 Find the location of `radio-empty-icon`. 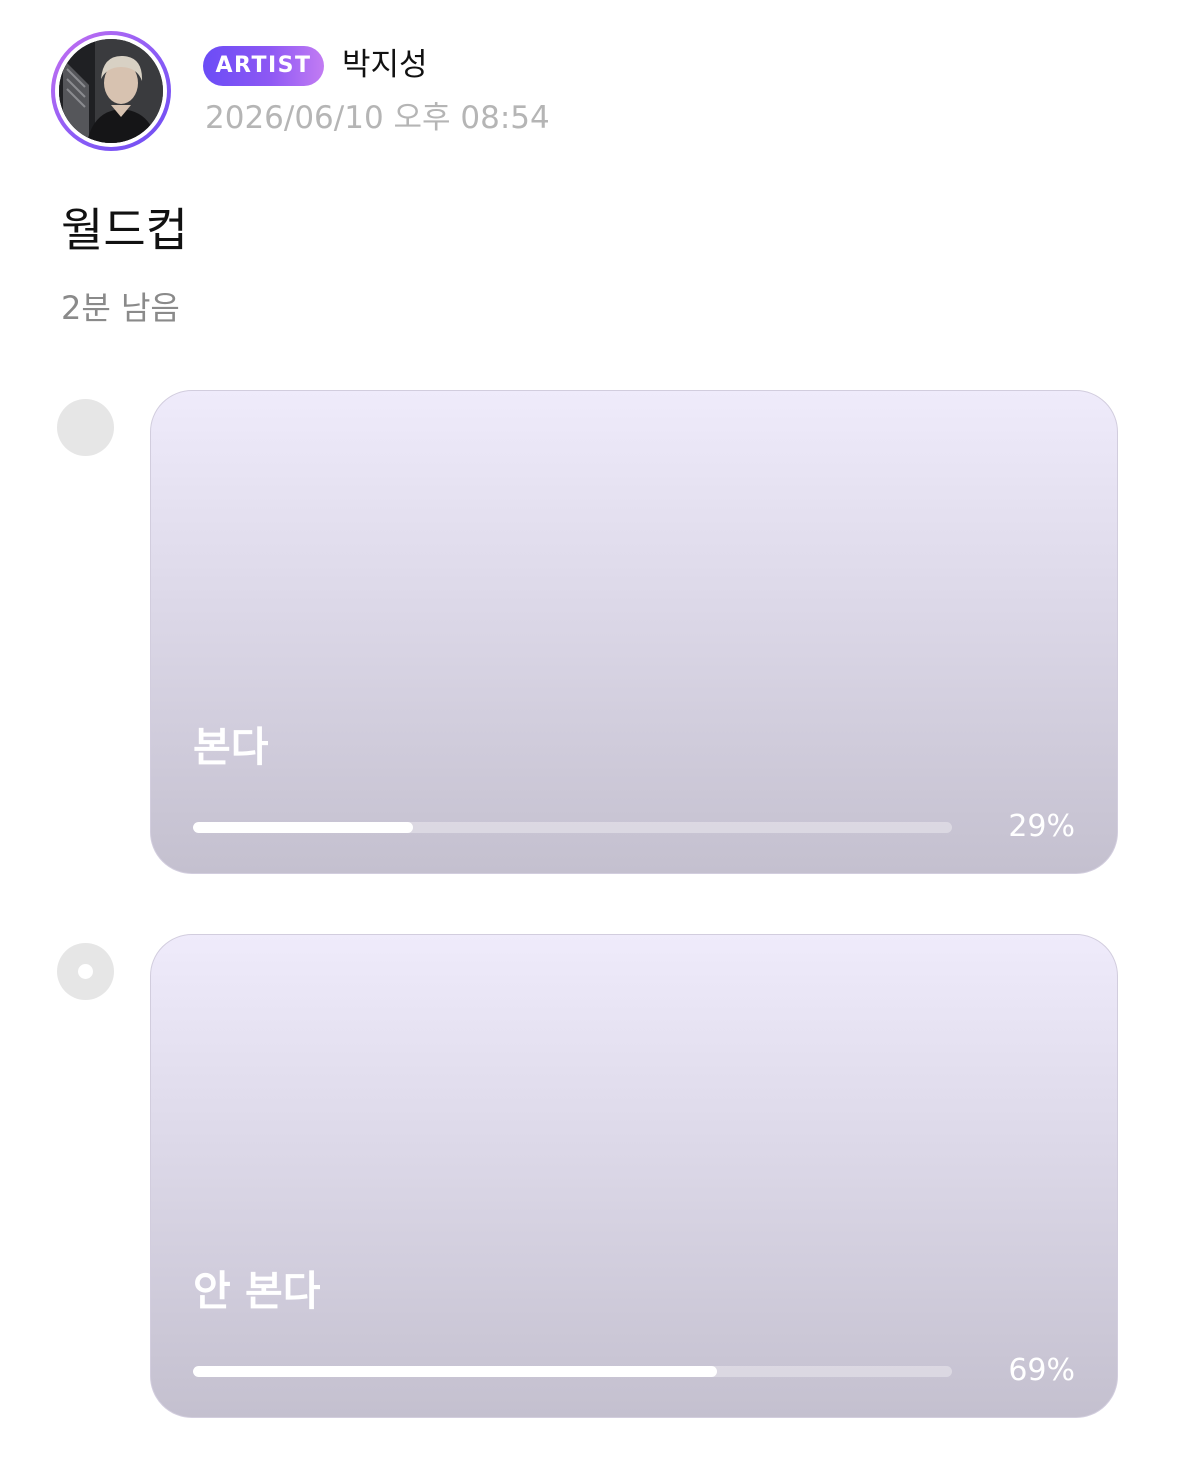

radio-empty-icon is located at coordinates (85, 427).